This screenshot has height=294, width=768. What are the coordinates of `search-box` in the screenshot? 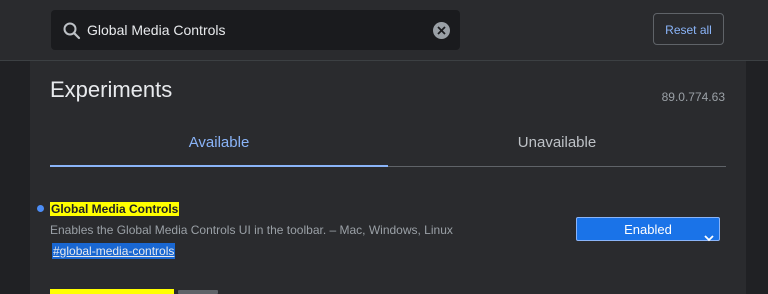 It's located at (255, 30).